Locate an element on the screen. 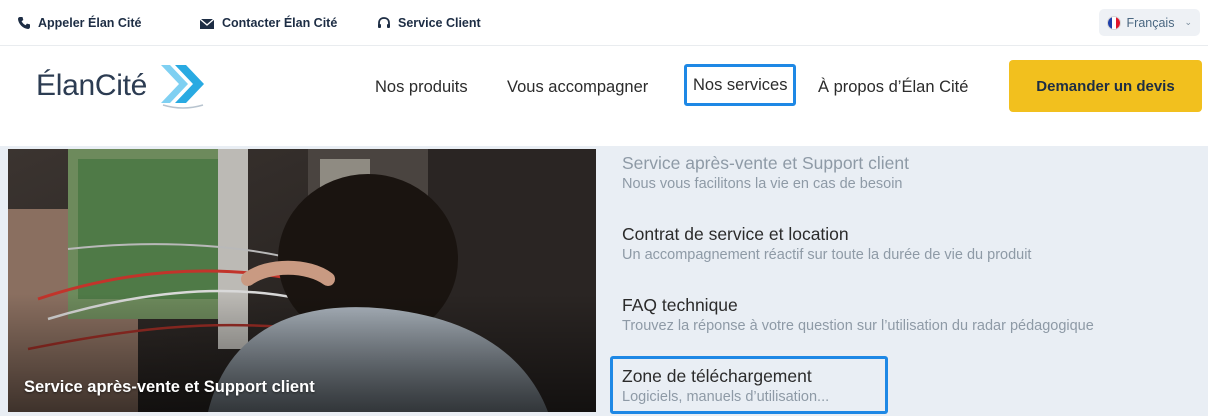 The height and width of the screenshot is (416, 1208). nav-support: Vous accompagner is located at coordinates (577, 87).